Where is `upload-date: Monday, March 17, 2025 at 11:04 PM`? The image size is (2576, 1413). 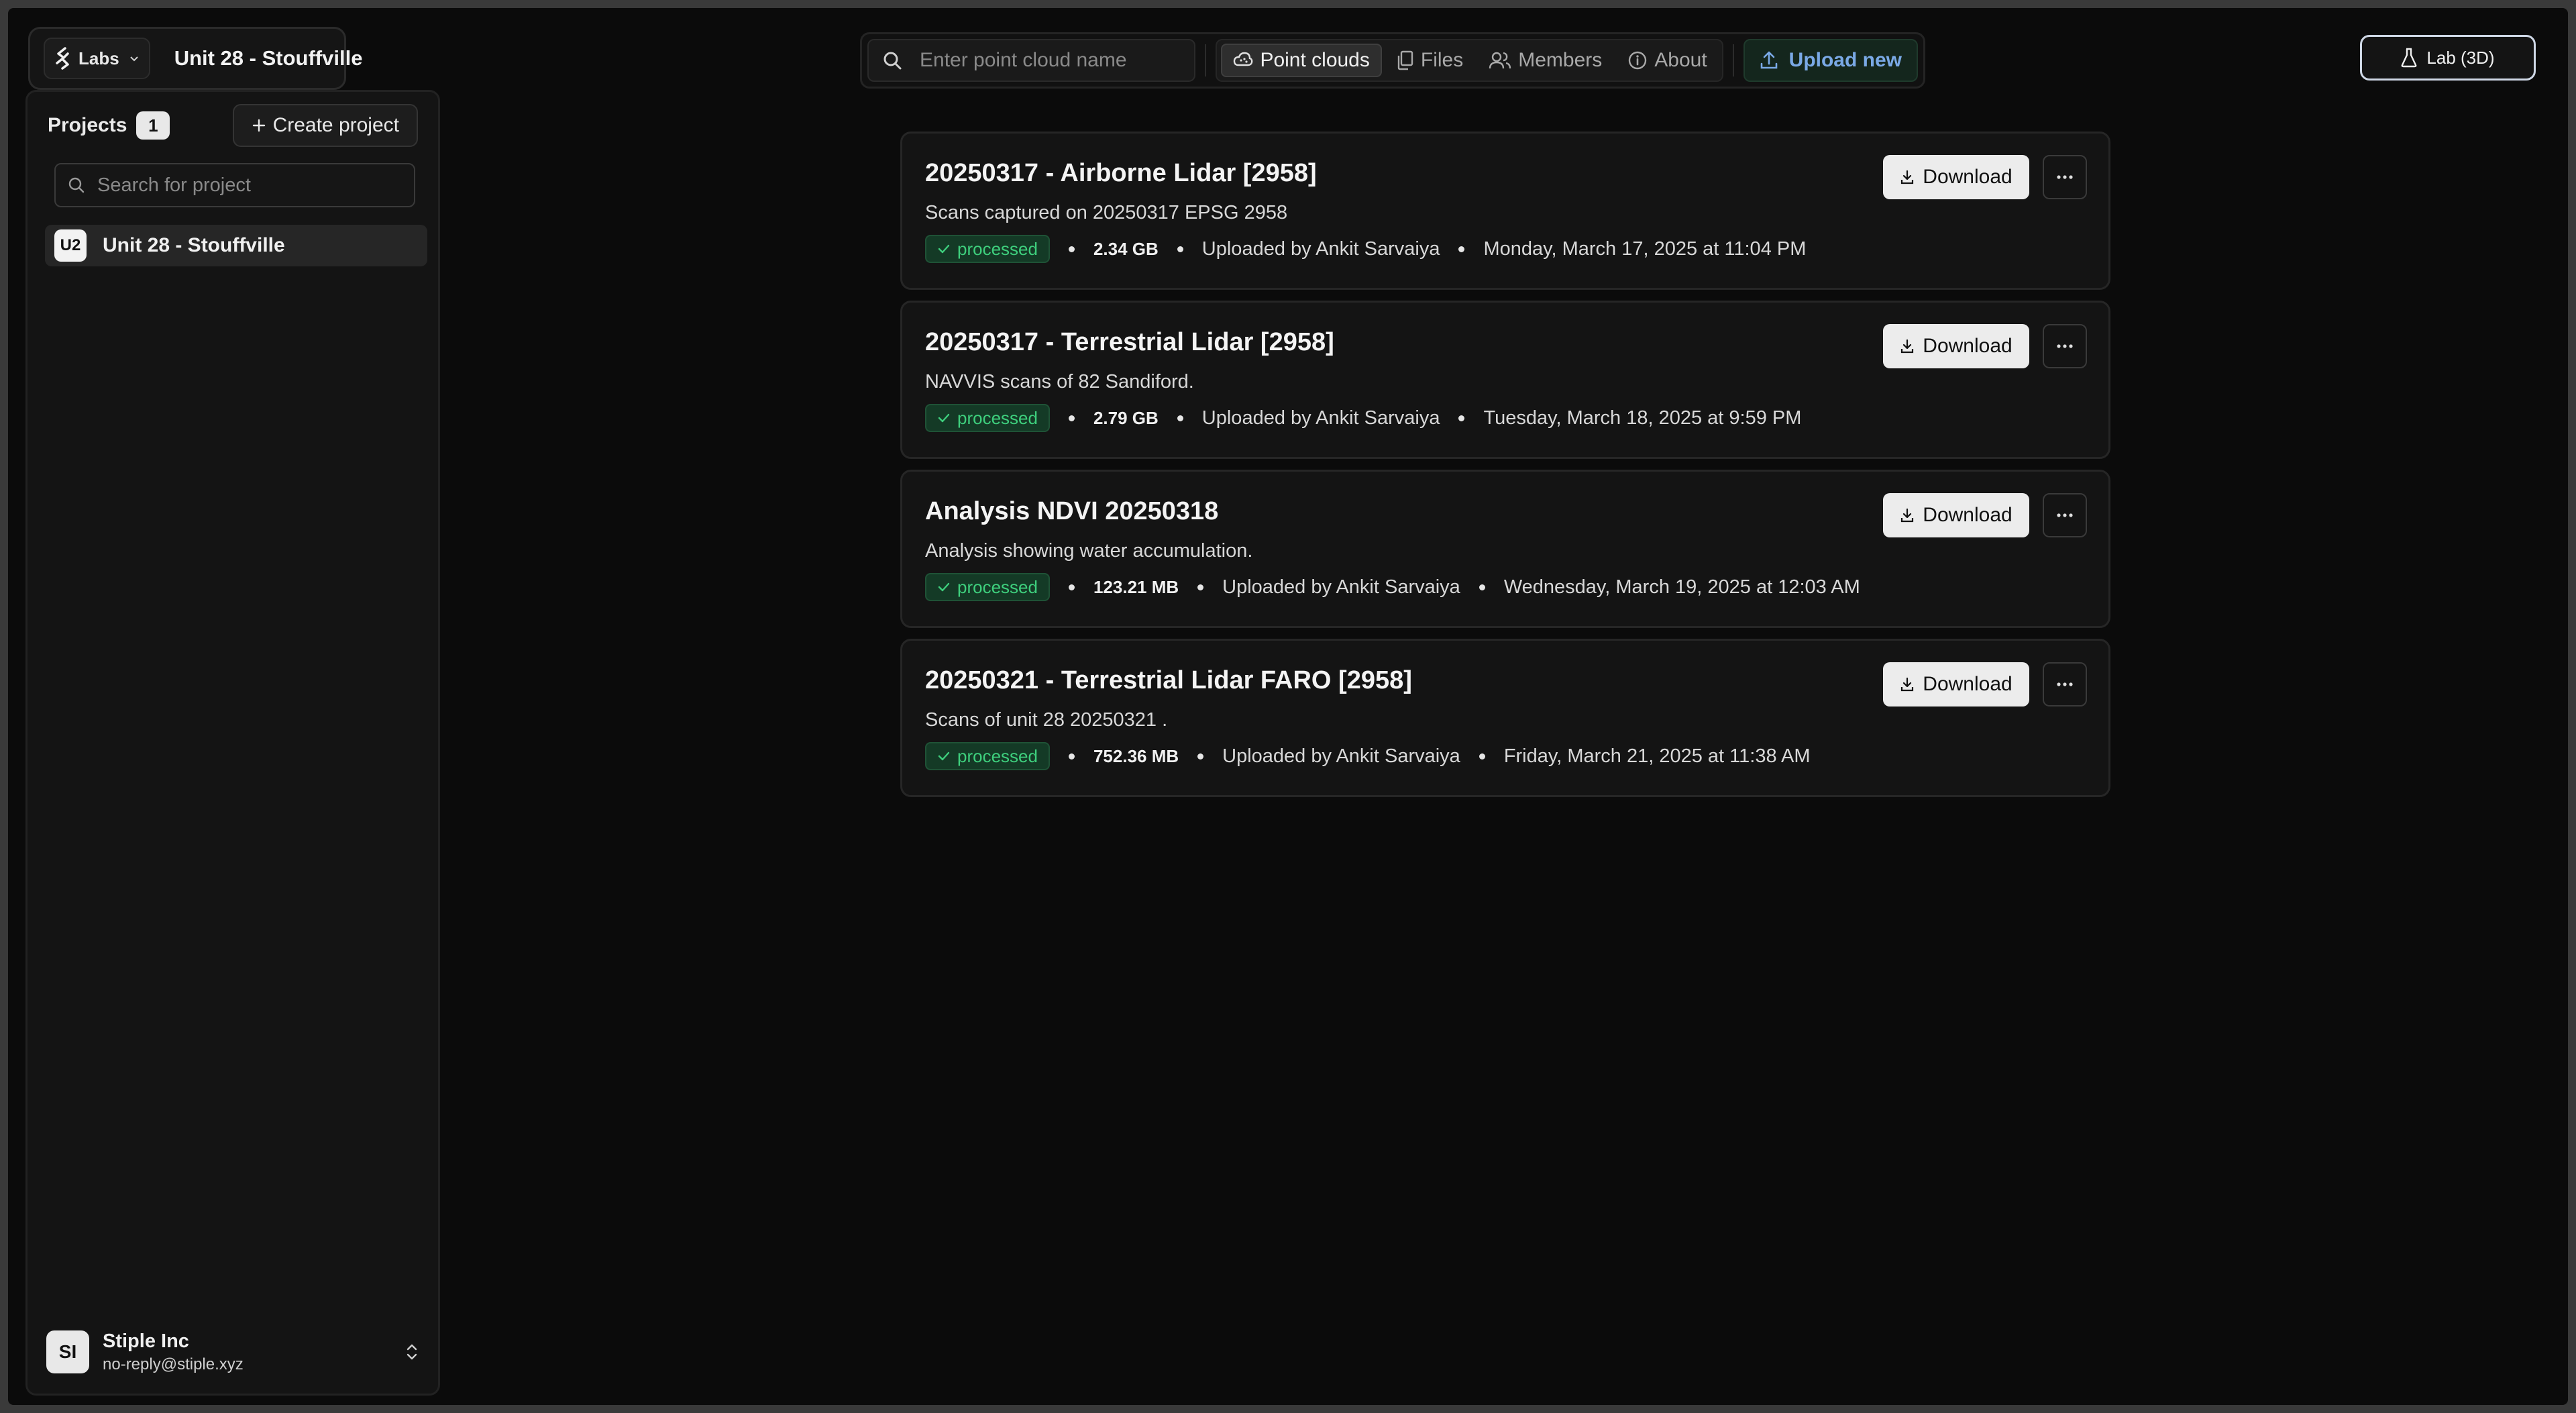 upload-date: Monday, March 17, 2025 at 11:04 PM is located at coordinates (1645, 249).